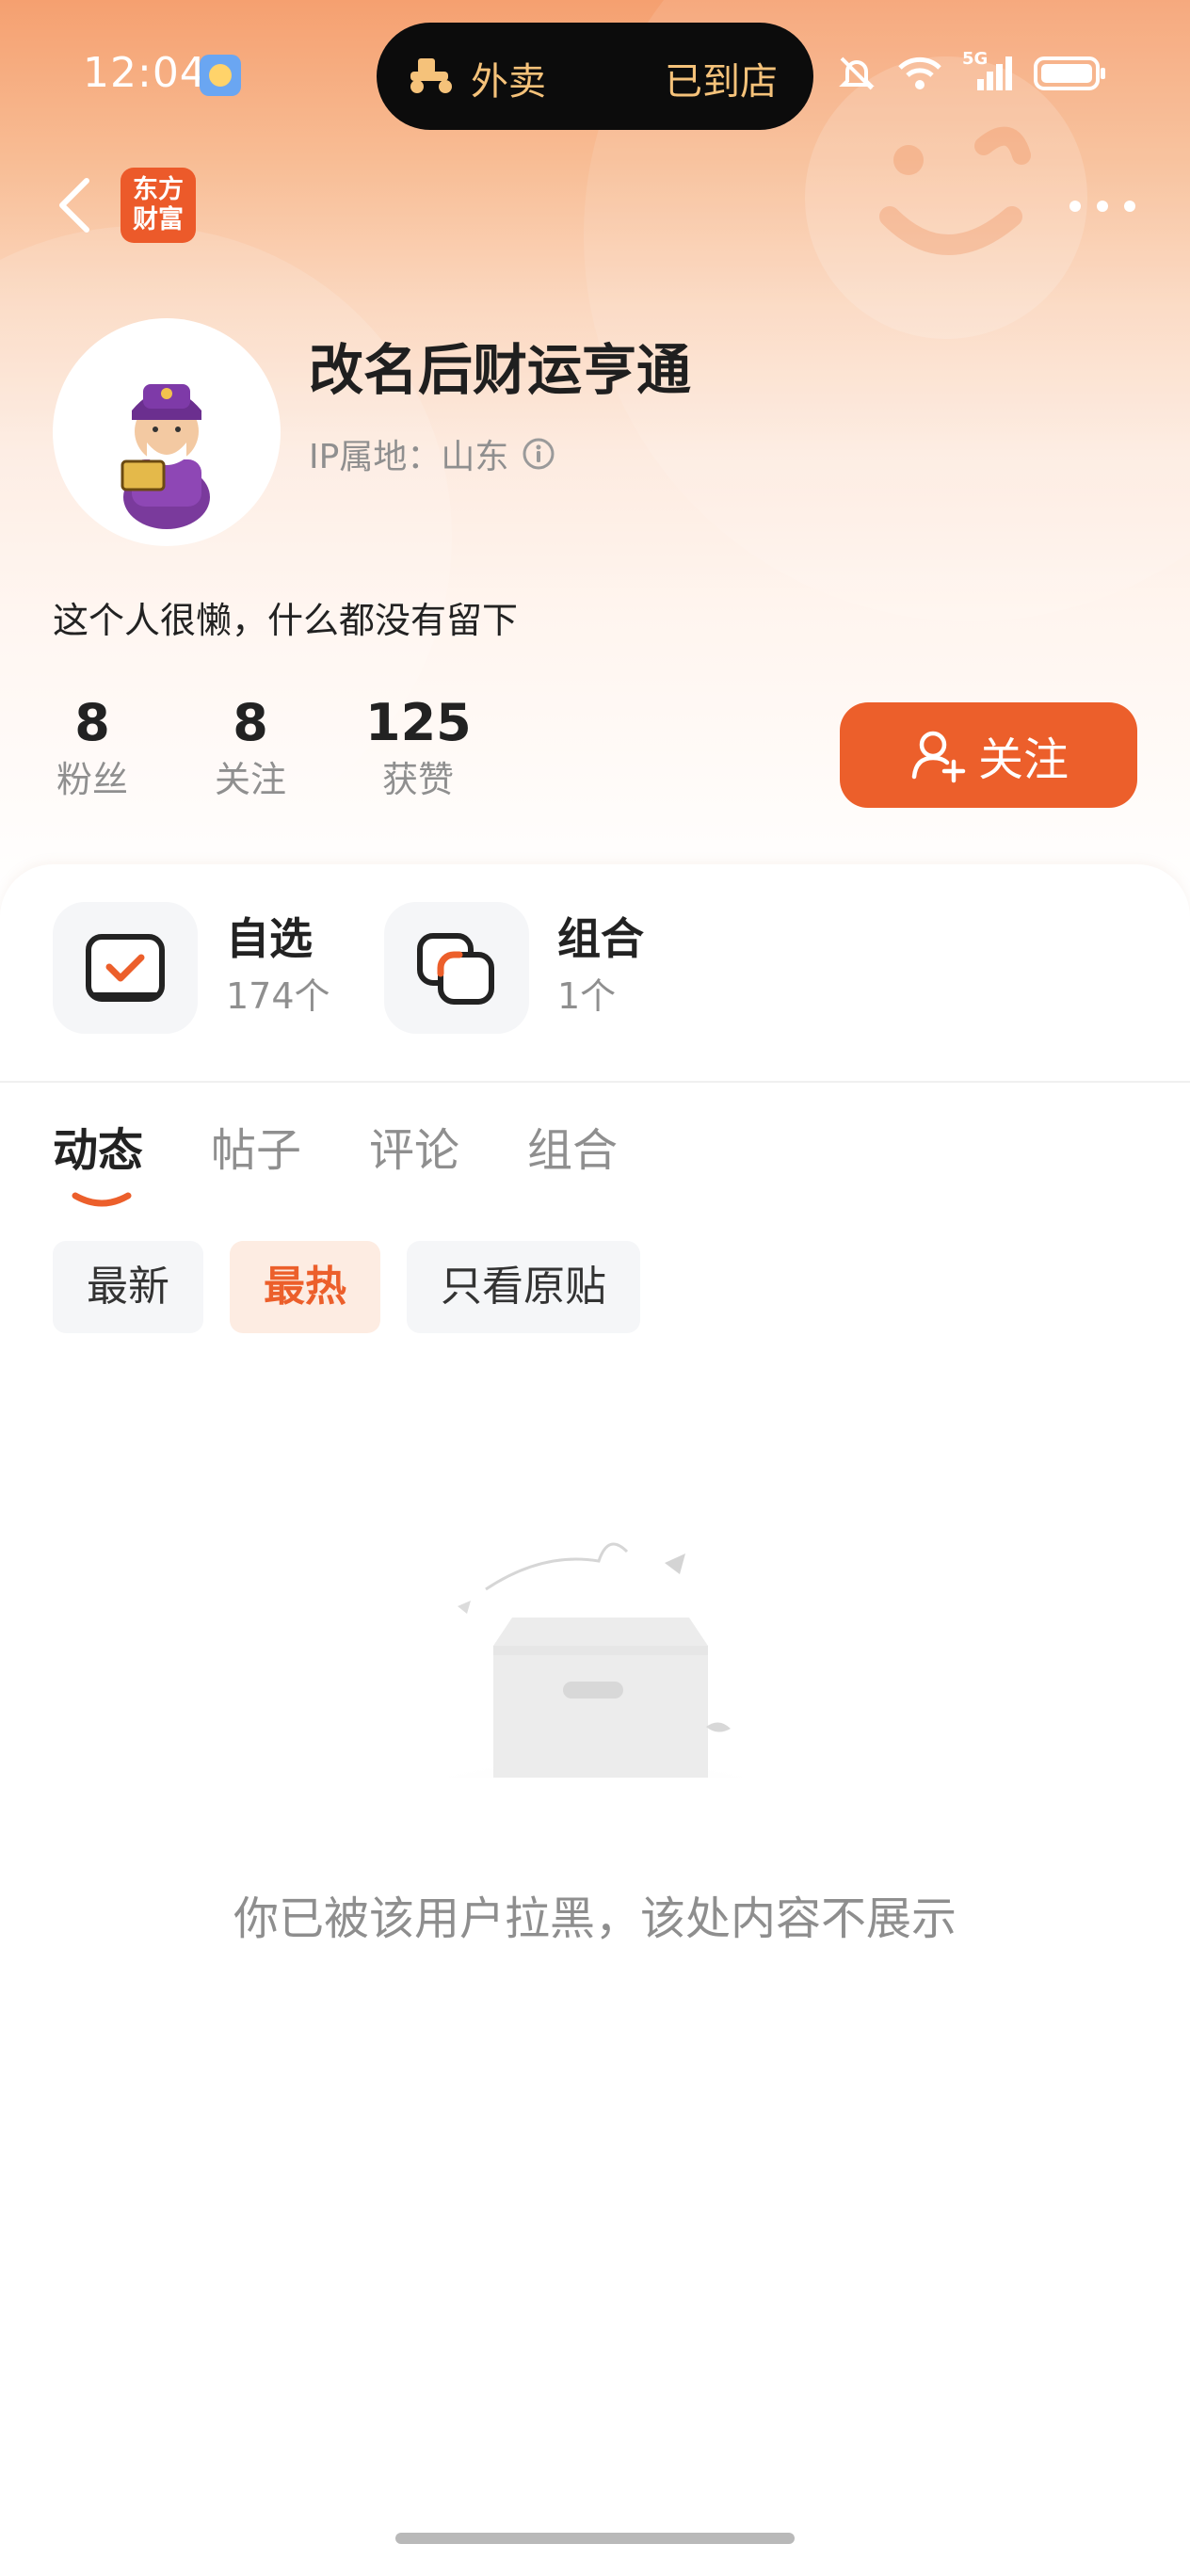 This screenshot has height=2576, width=1190. What do you see at coordinates (419, 722) in the screenshot?
I see `stat-value: 125` at bounding box center [419, 722].